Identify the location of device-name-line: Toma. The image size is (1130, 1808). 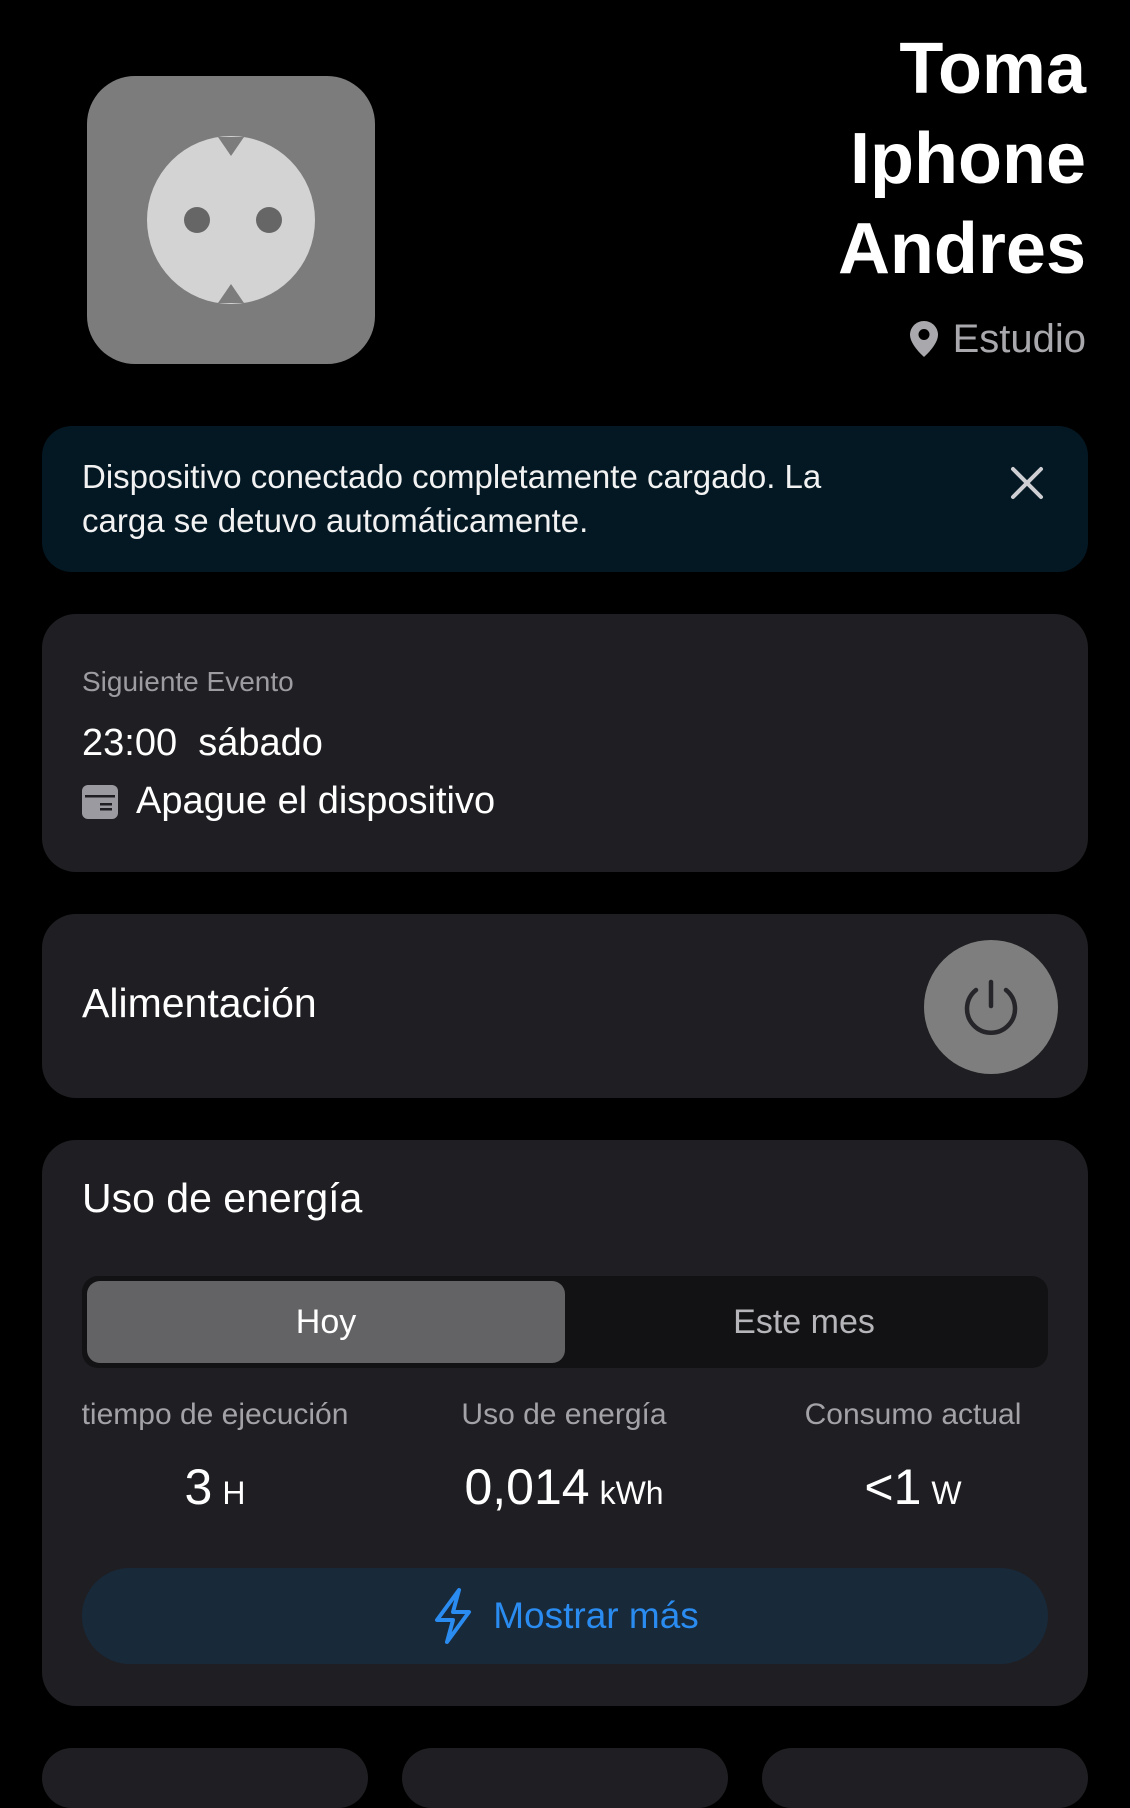
(992, 69).